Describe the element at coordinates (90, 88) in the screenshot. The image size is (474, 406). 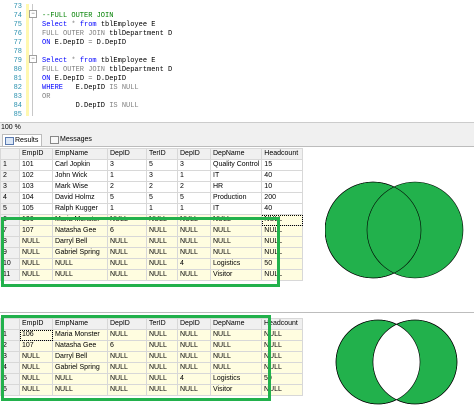
I see `code-line: WHERE E.DepID IS NULL` at that location.